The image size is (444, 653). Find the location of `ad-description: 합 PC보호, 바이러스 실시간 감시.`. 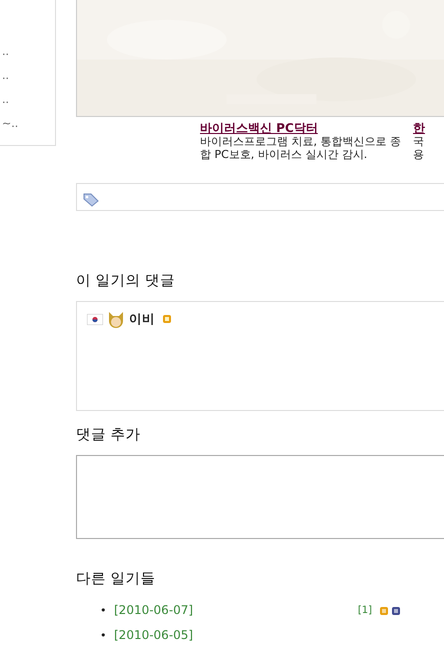

ad-description: 합 PC보호, 바이러스 실시간 감시. is located at coordinates (284, 154).